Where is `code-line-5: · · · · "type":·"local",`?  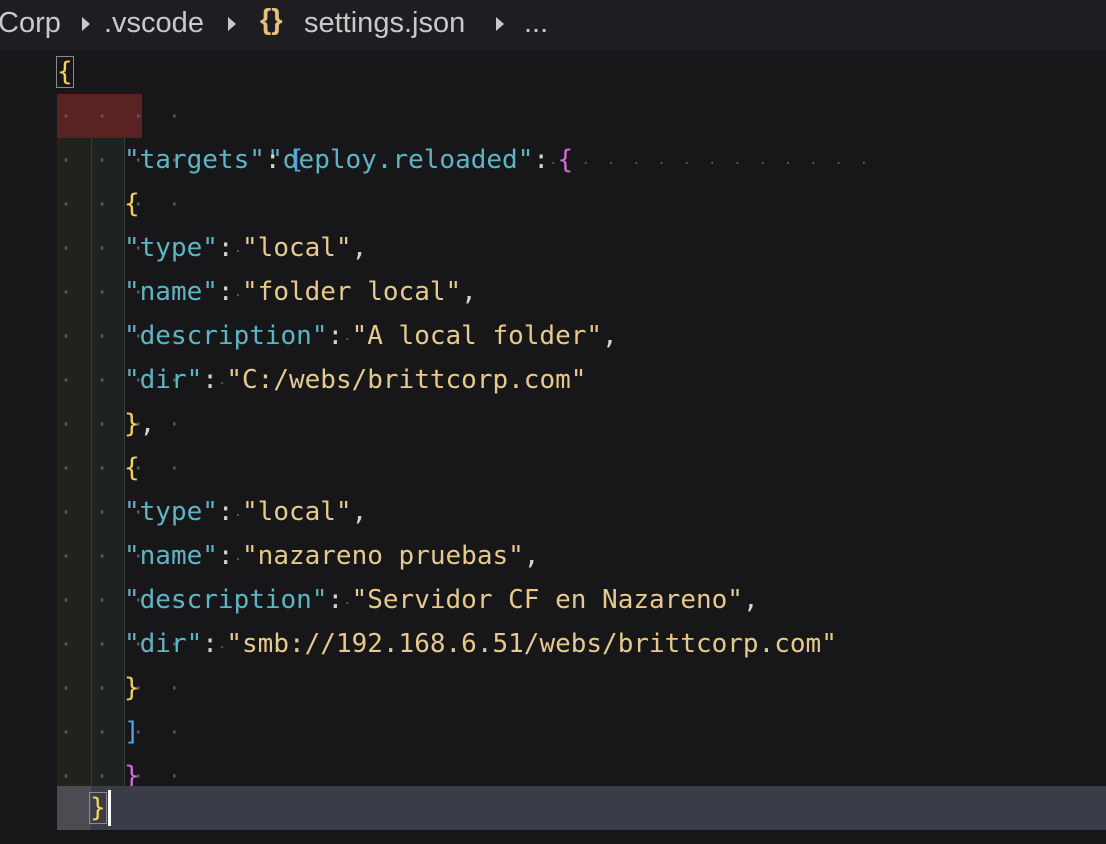 code-line-5: · · · · "type":·"local", is located at coordinates (553, 248).